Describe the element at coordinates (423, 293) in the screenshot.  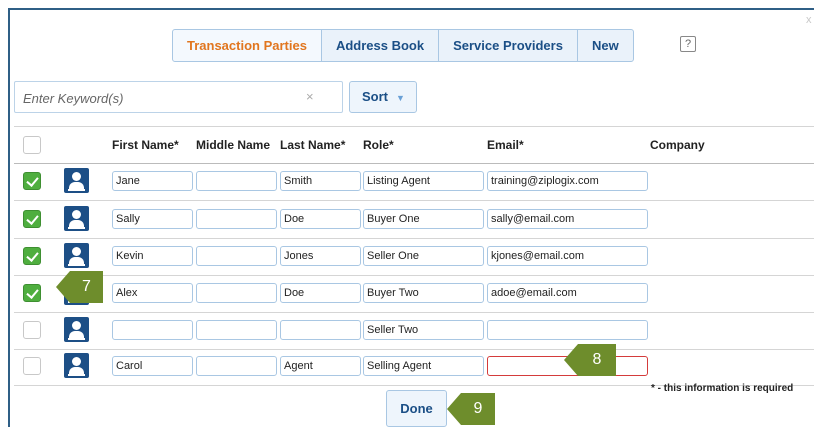
I see `role-field: Buyer Two` at that location.